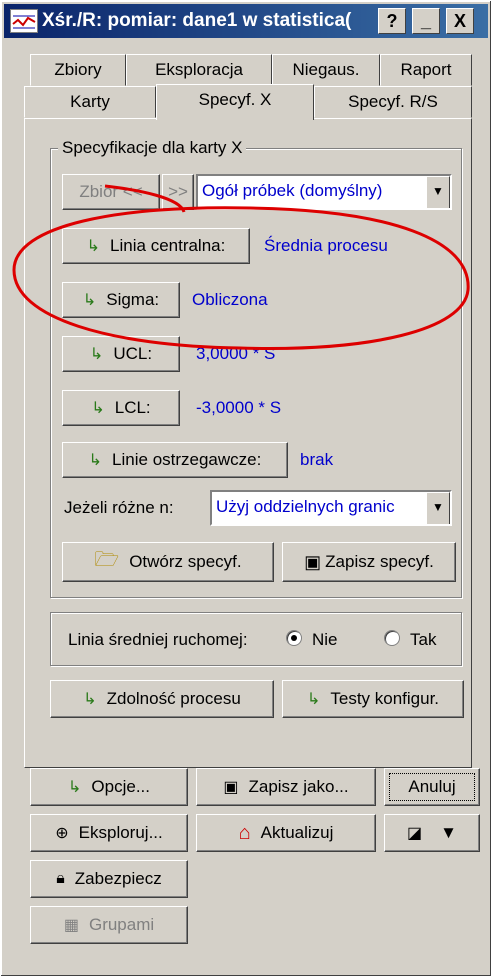 The height and width of the screenshot is (977, 492). I want to click on zbior-label: Zbiór <<, so click(111, 191).